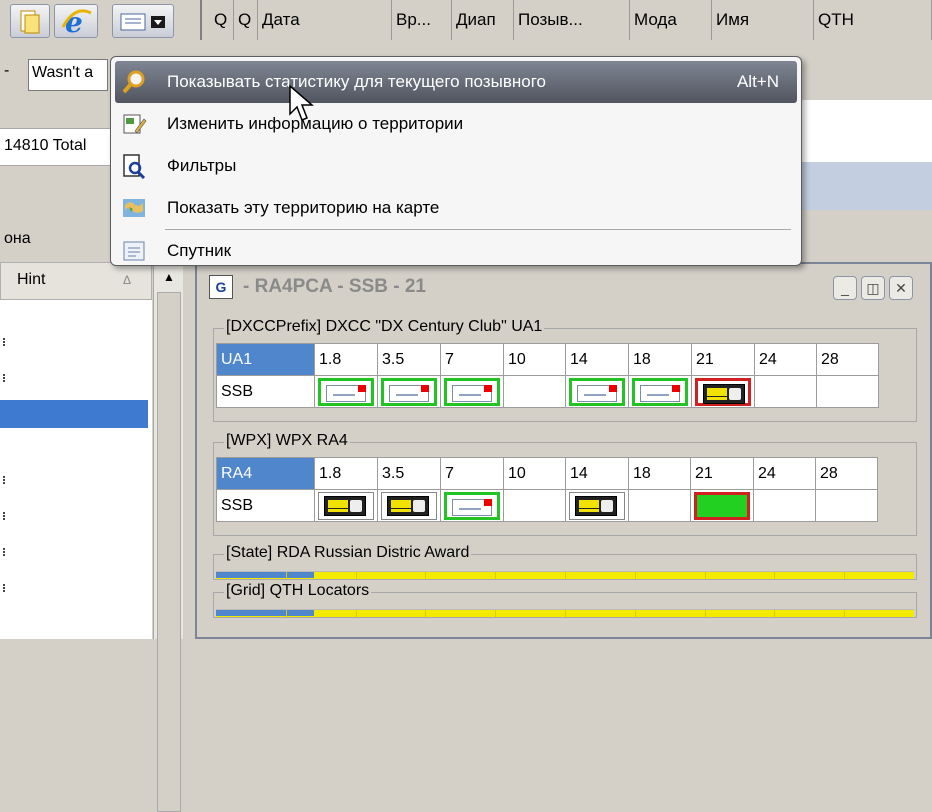 The image size is (932, 812). What do you see at coordinates (597, 473) in the screenshot?
I see `band-label: 14` at bounding box center [597, 473].